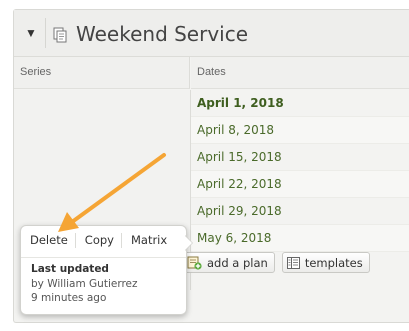  What do you see at coordinates (237, 262) in the screenshot?
I see `add-plan-label: add a plan` at bounding box center [237, 262].